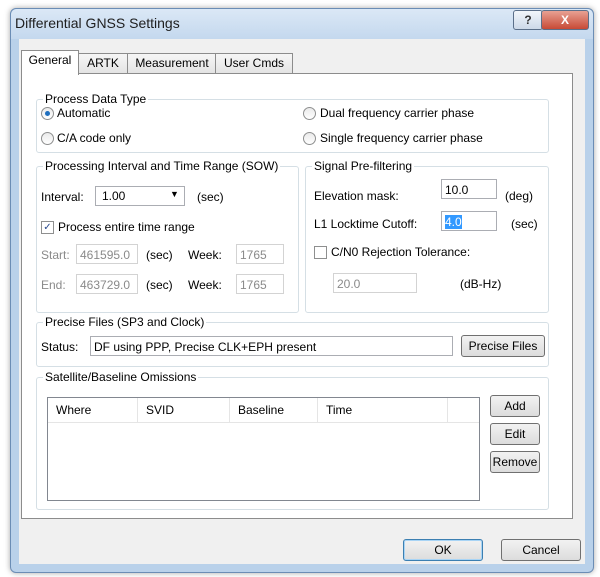 This screenshot has width=600, height=577. I want to click on edit-button: Edit, so click(515, 434).